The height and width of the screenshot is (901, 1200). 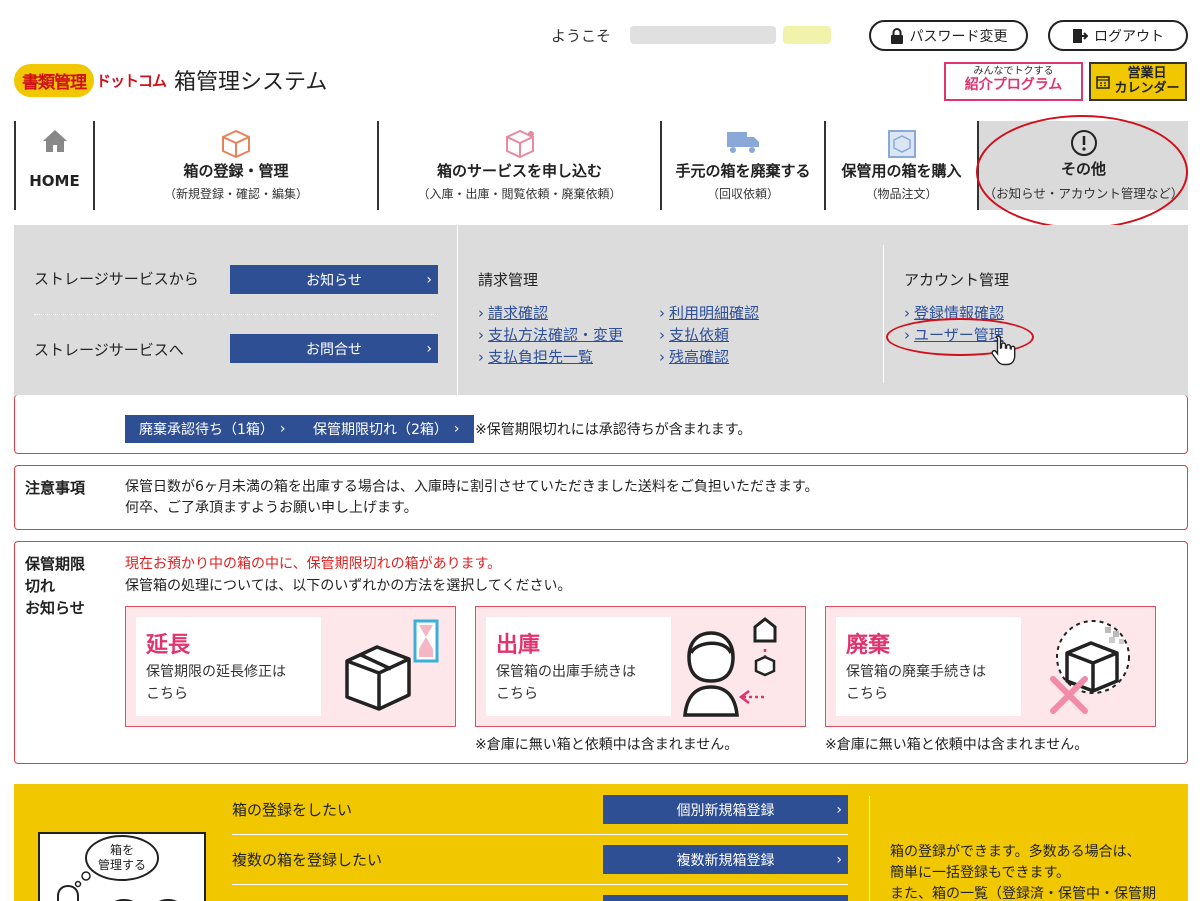 I want to click on nav-box-service-label: 箱のサービスを申し込む, so click(x=519, y=171).